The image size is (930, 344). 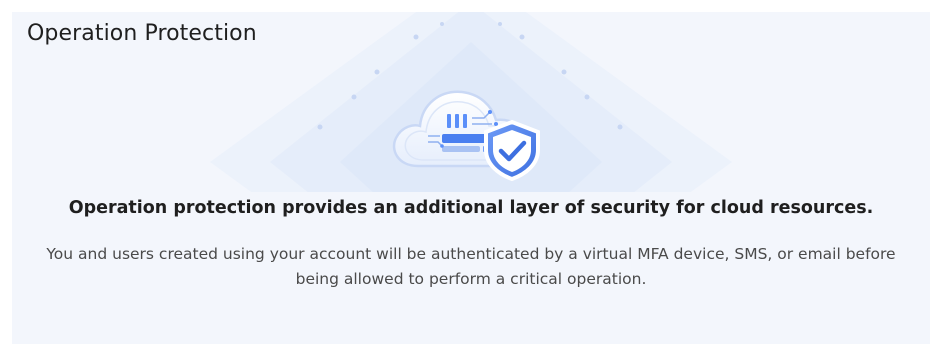 What do you see at coordinates (466, 136) in the screenshot?
I see `cloud-security-illustration` at bounding box center [466, 136].